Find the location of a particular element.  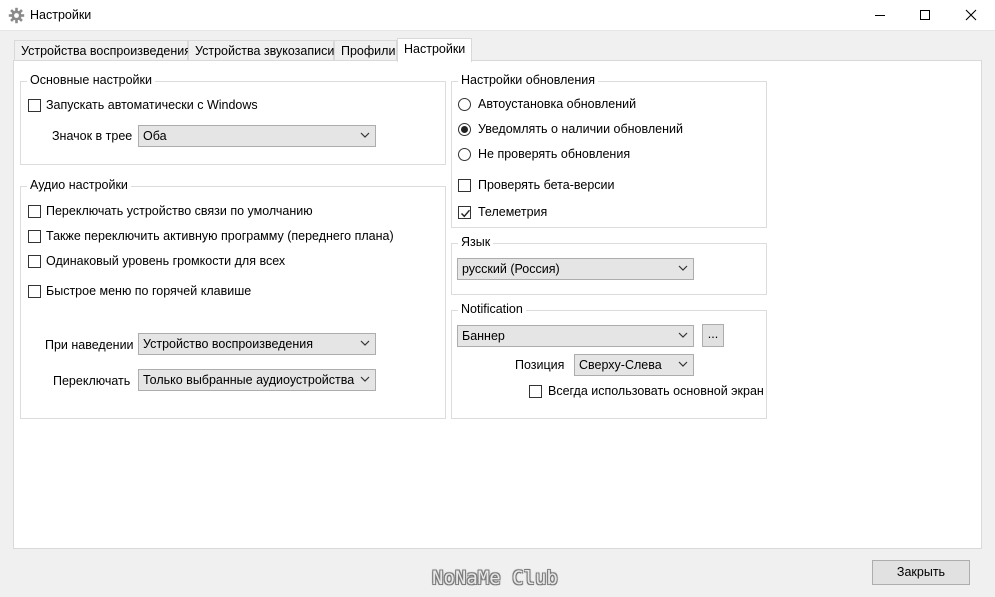

gear-icon is located at coordinates (16, 15).